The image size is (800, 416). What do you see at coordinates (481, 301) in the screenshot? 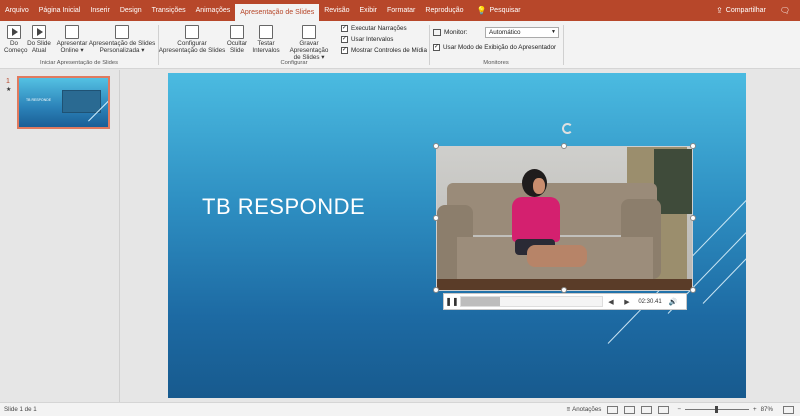
I see `media-progress-fill` at bounding box center [481, 301].